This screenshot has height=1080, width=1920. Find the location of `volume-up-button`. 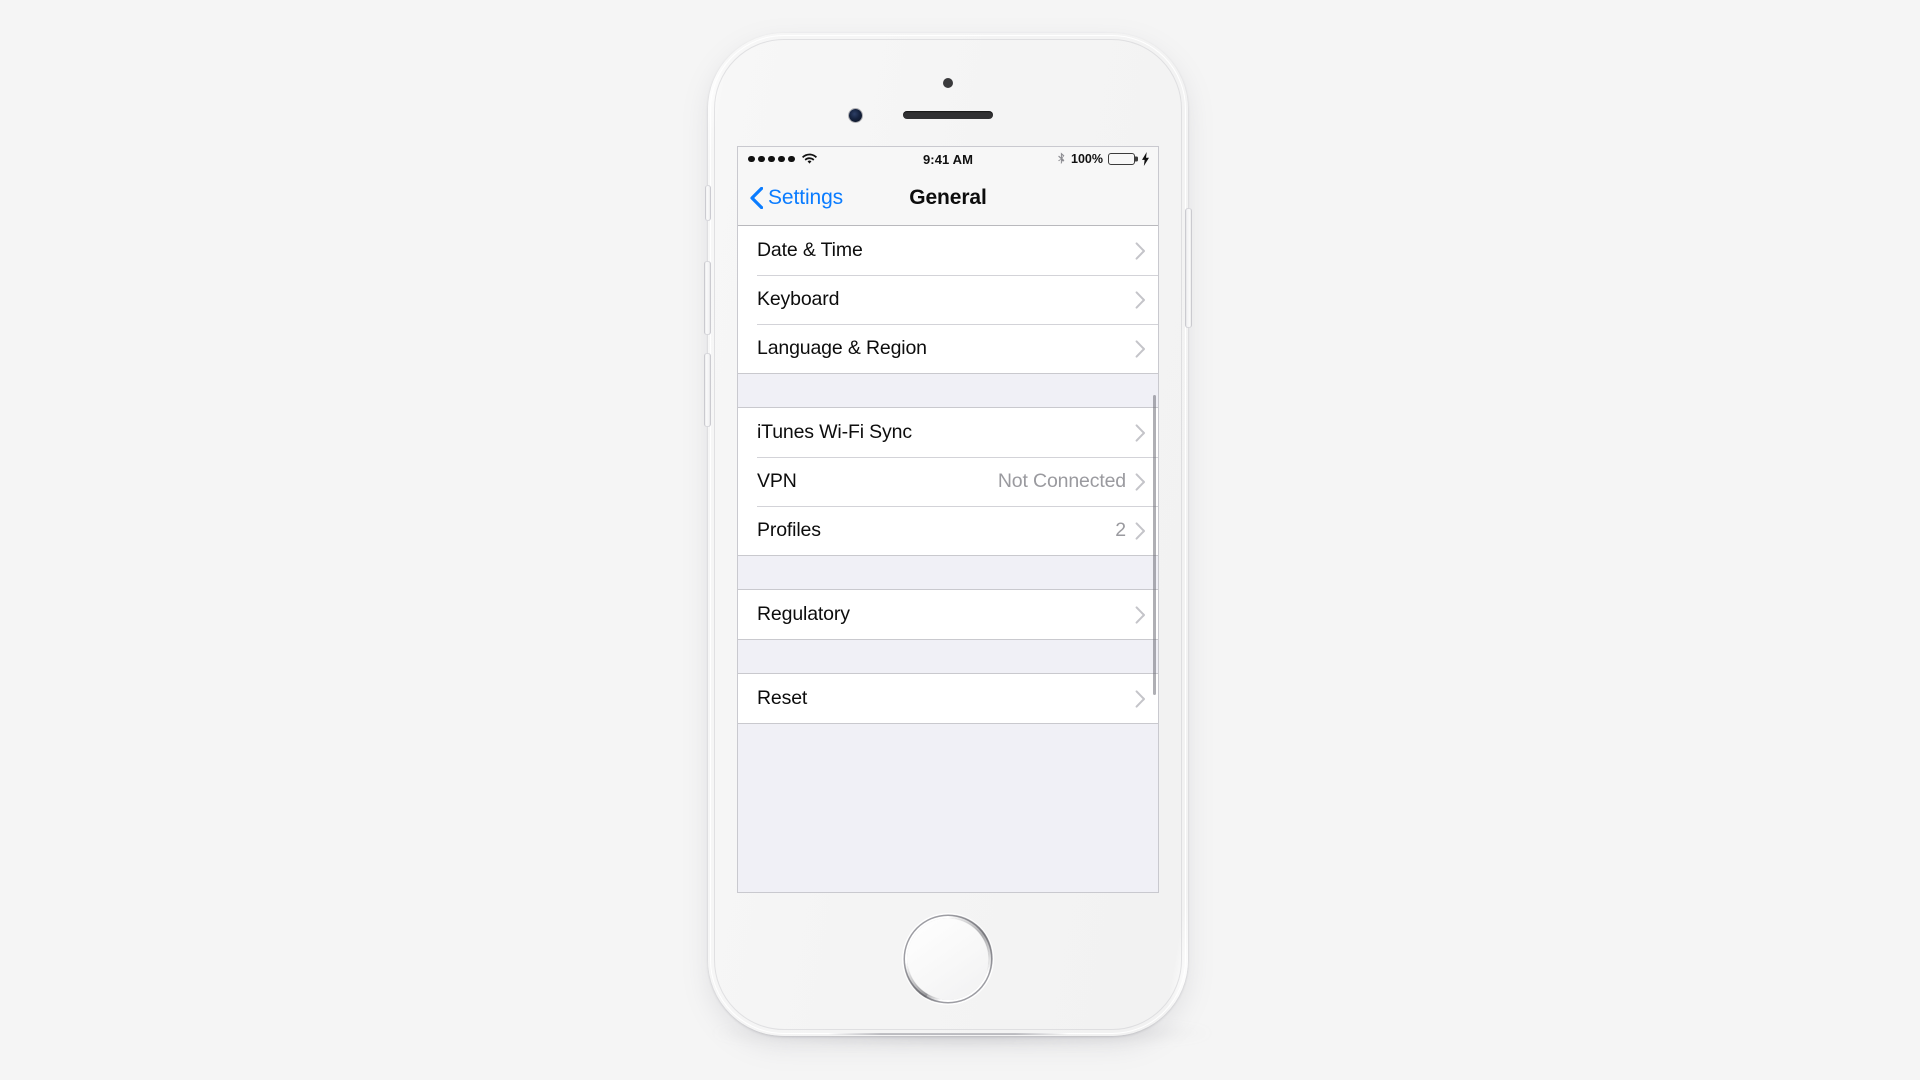

volume-up-button is located at coordinates (707, 298).